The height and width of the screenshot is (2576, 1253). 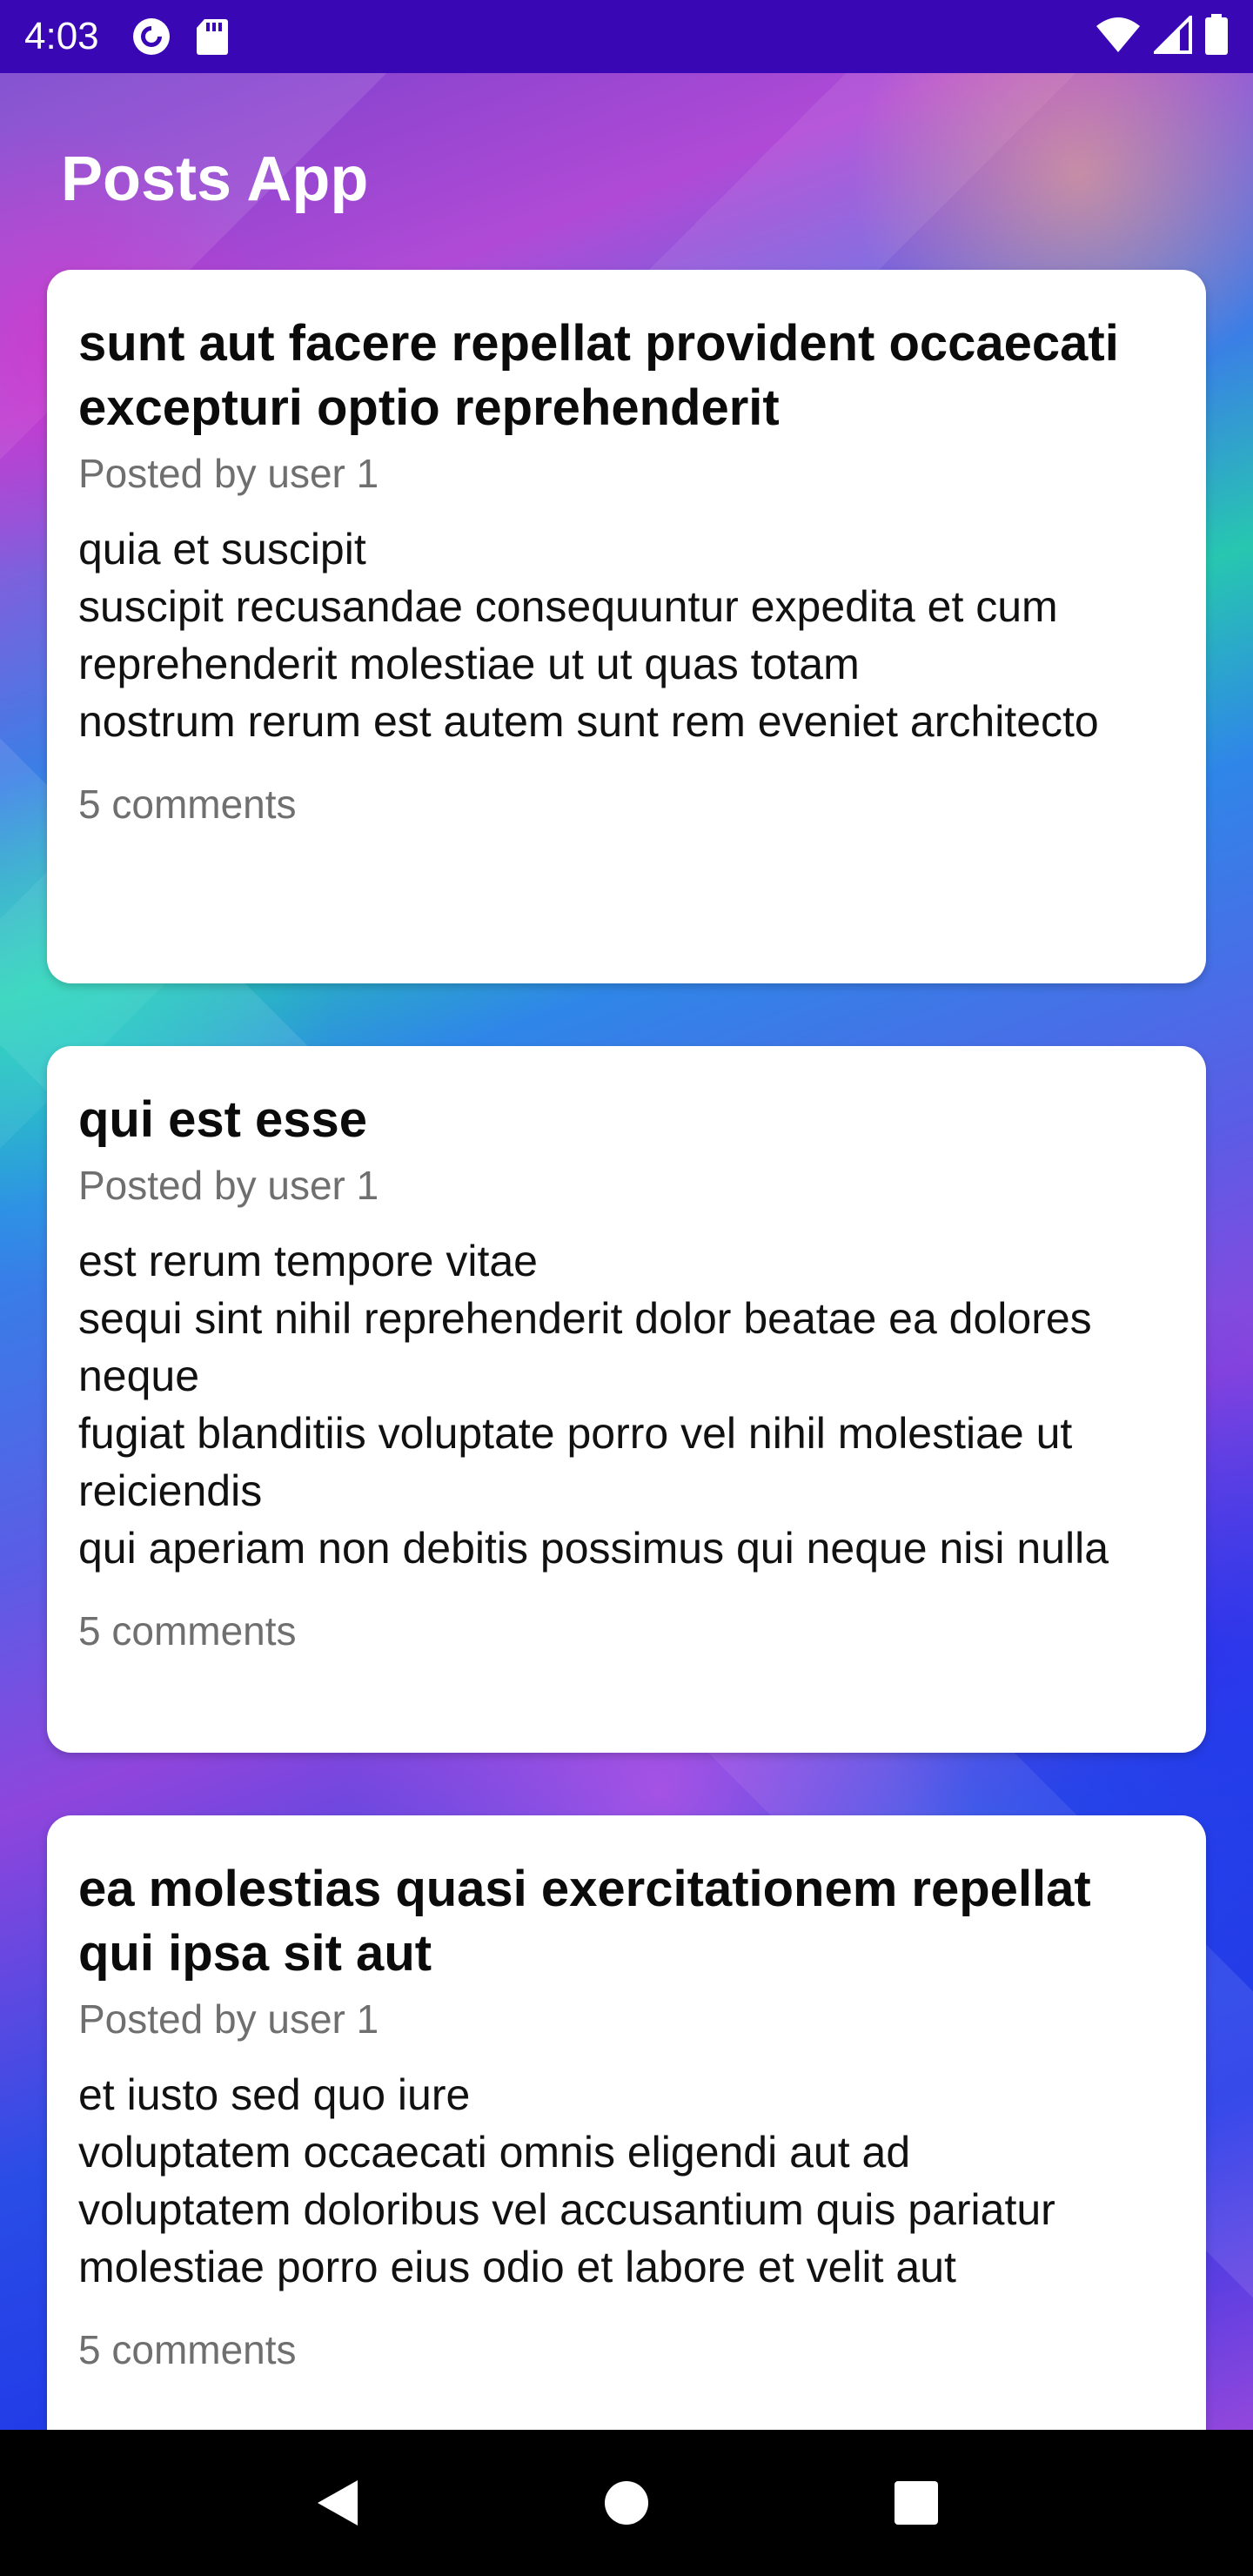 I want to click on back-icon, so click(x=337, y=2503).